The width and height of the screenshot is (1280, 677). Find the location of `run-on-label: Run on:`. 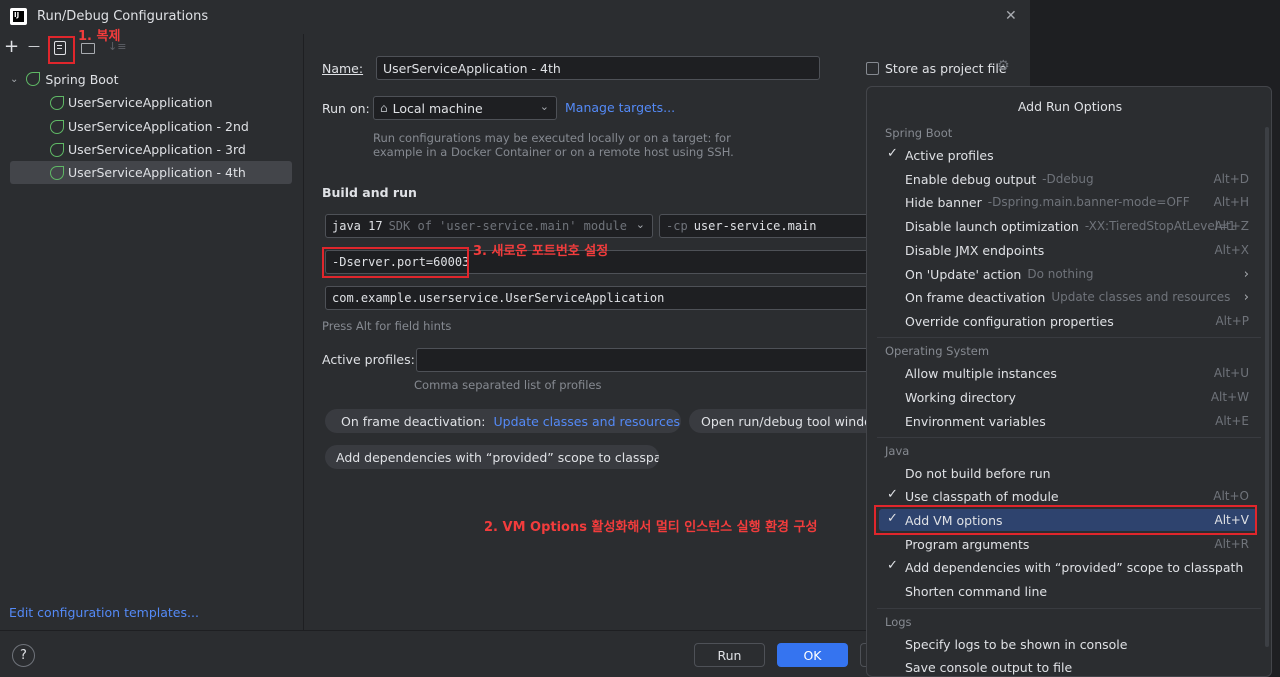

run-on-label: Run on: is located at coordinates (346, 108).